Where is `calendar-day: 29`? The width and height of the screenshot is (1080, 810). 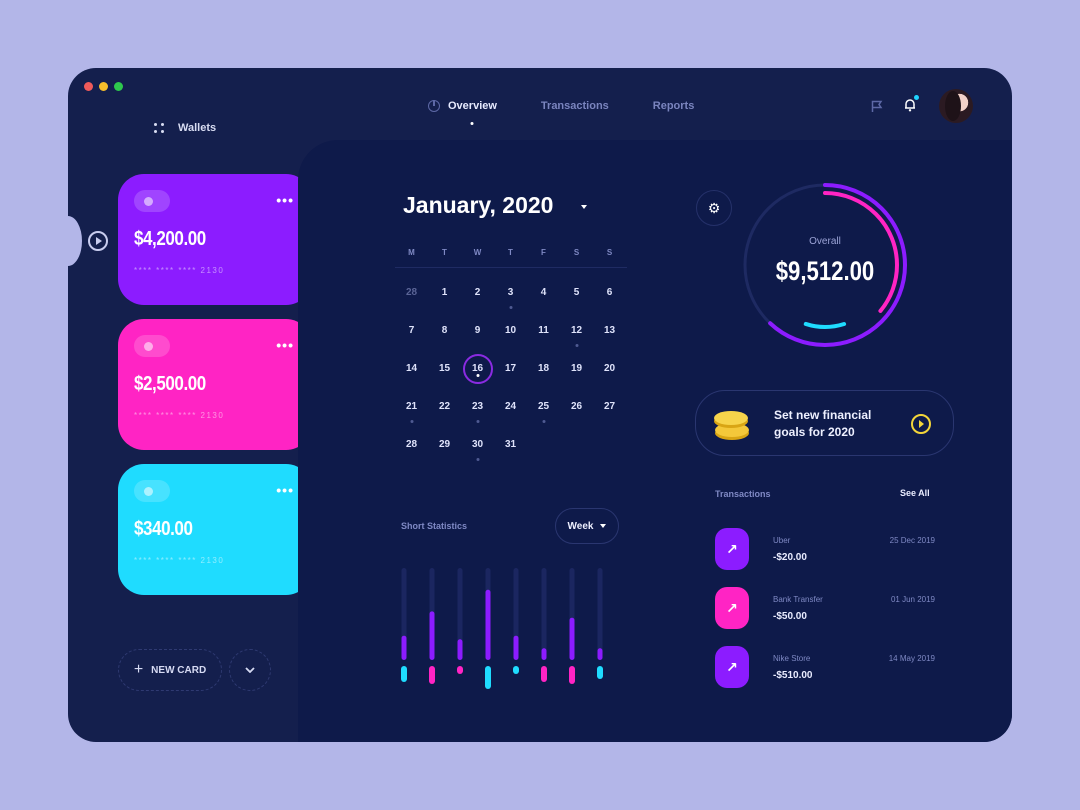
calendar-day: 29 is located at coordinates (444, 445).